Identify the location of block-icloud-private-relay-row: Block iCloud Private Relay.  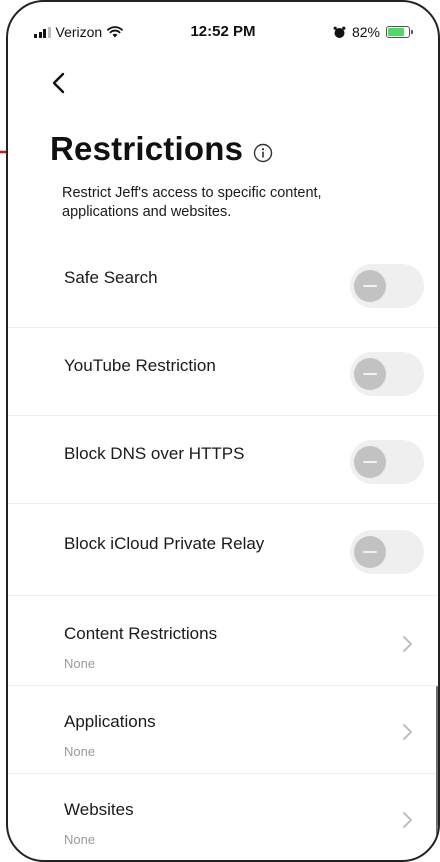
(223, 550).